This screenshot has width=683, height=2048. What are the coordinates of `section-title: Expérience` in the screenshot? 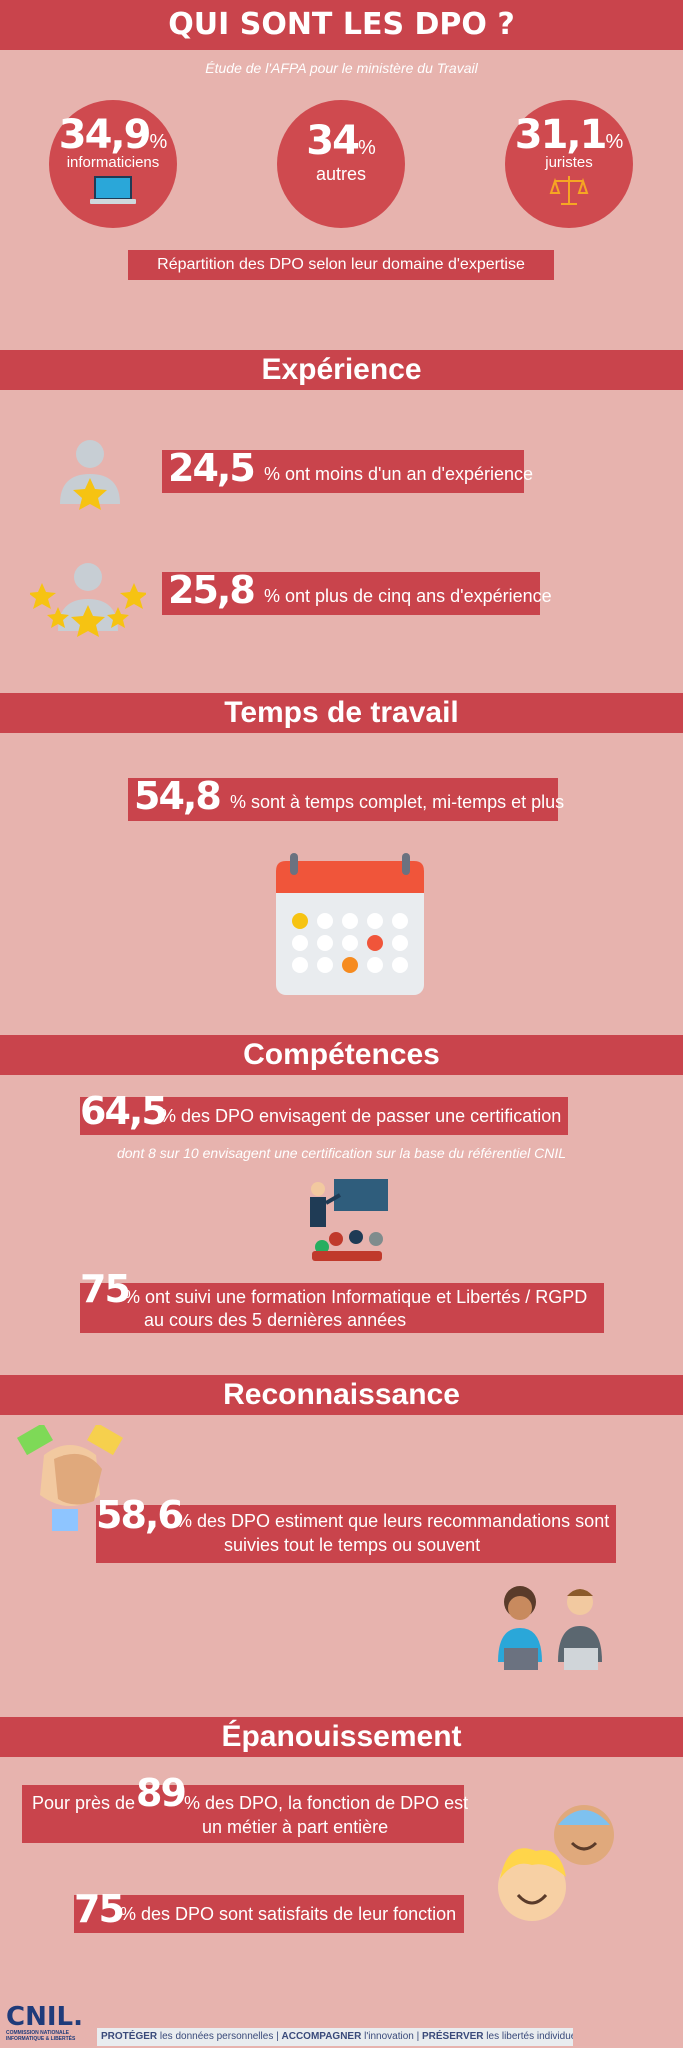 It's located at (341, 369).